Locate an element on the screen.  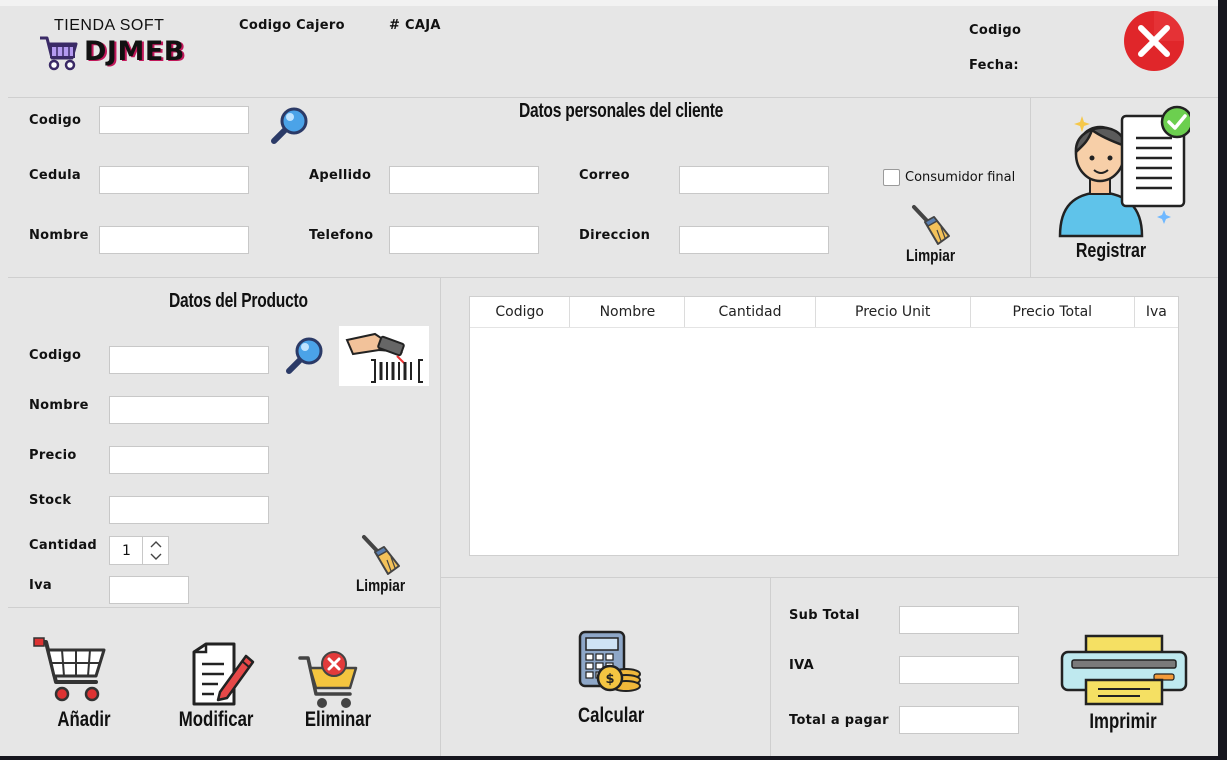
telefono-label: Telefono is located at coordinates (341, 235).